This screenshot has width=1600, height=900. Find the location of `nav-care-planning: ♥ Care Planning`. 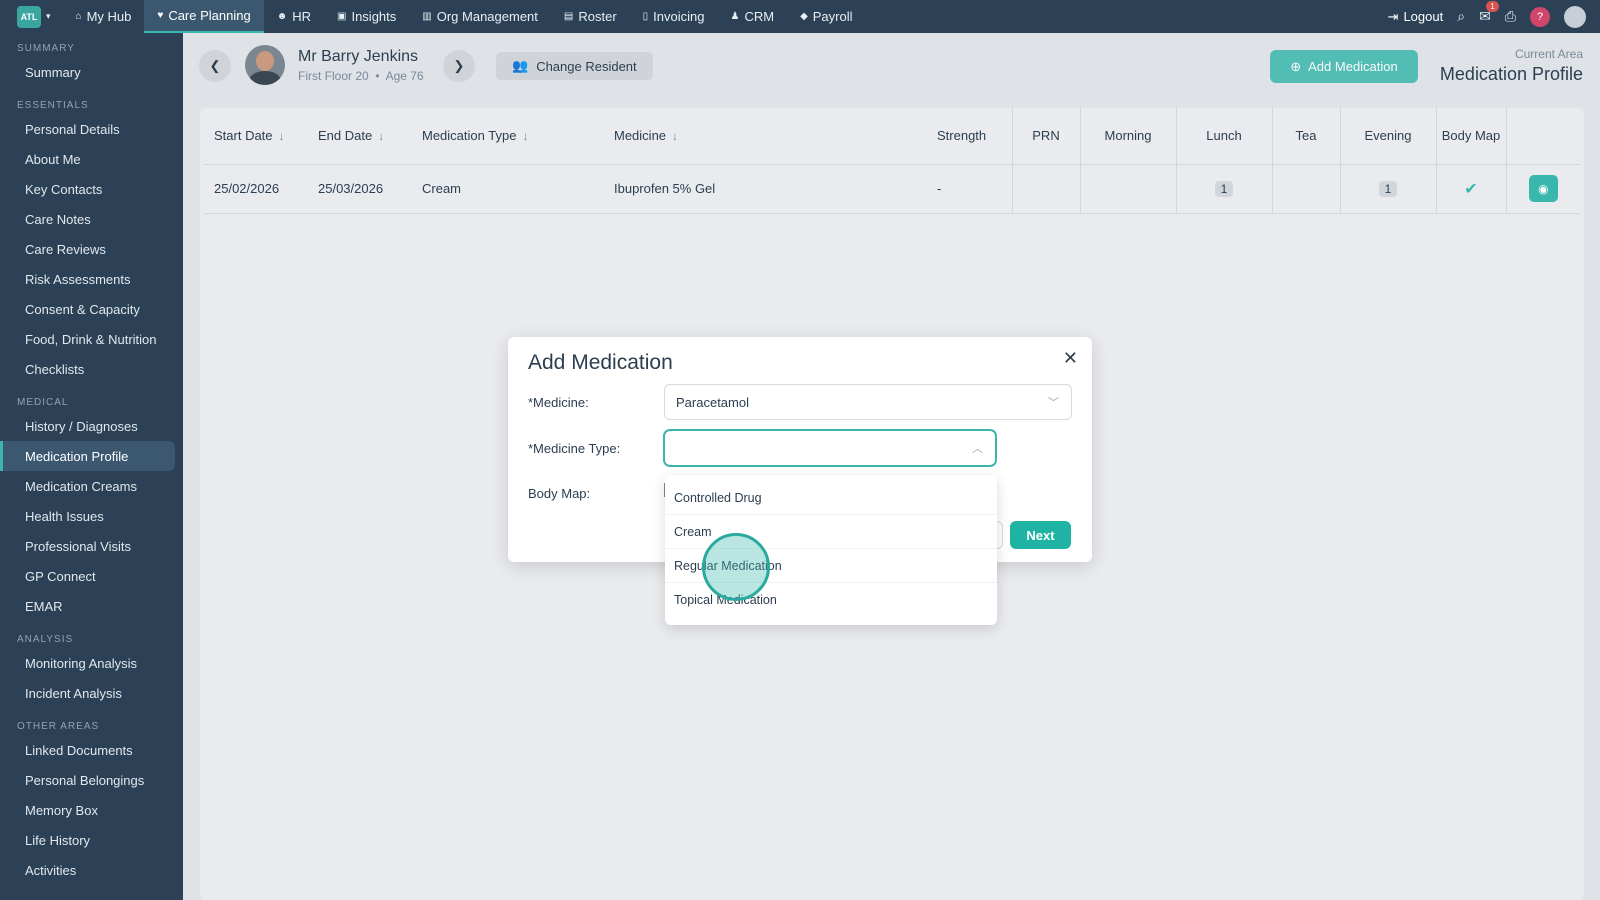

nav-care-planning: ♥ Care Planning is located at coordinates (204, 16).